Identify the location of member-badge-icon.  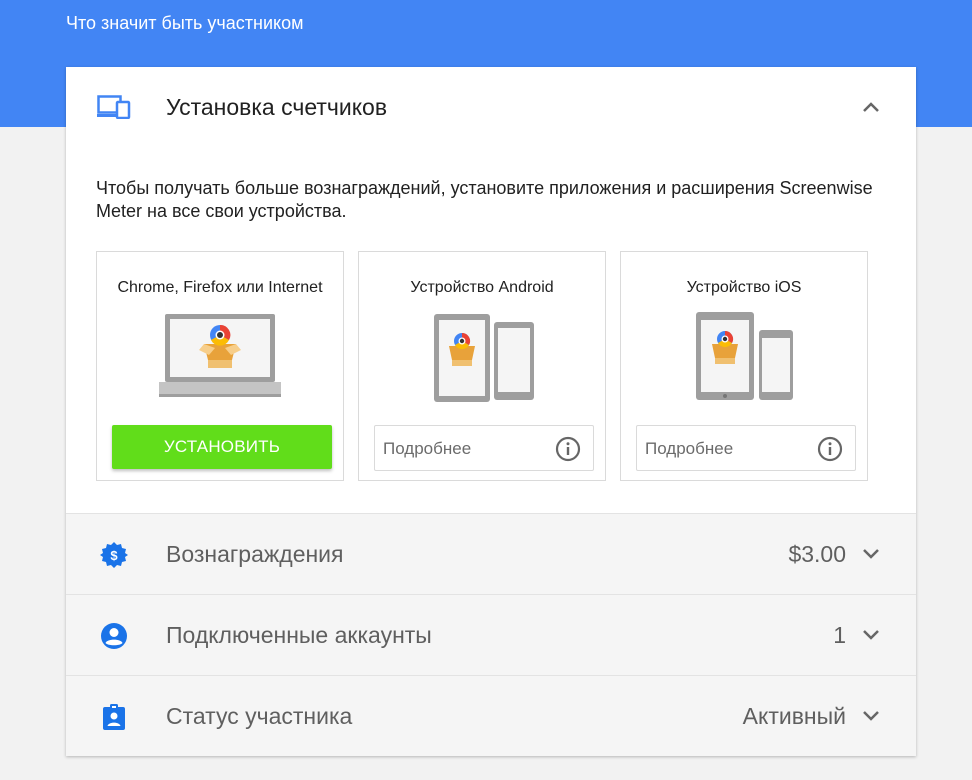
(114, 717).